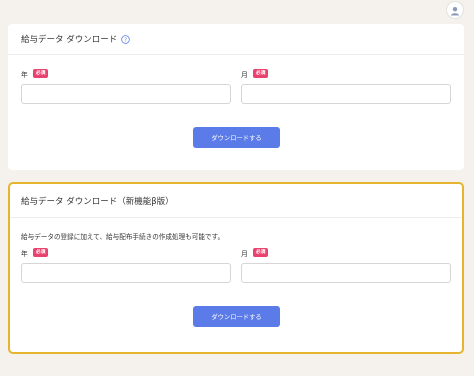  Describe the element at coordinates (236, 39) in the screenshot. I see `card-header: 給与データ ダウンロード ?` at that location.